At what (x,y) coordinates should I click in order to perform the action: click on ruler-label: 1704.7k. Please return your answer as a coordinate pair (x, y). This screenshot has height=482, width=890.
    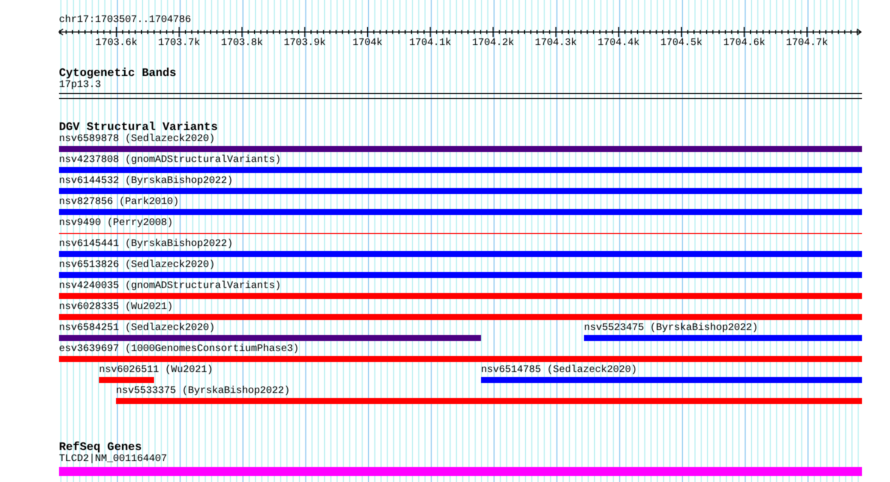
    Looking at the image, I should click on (807, 43).